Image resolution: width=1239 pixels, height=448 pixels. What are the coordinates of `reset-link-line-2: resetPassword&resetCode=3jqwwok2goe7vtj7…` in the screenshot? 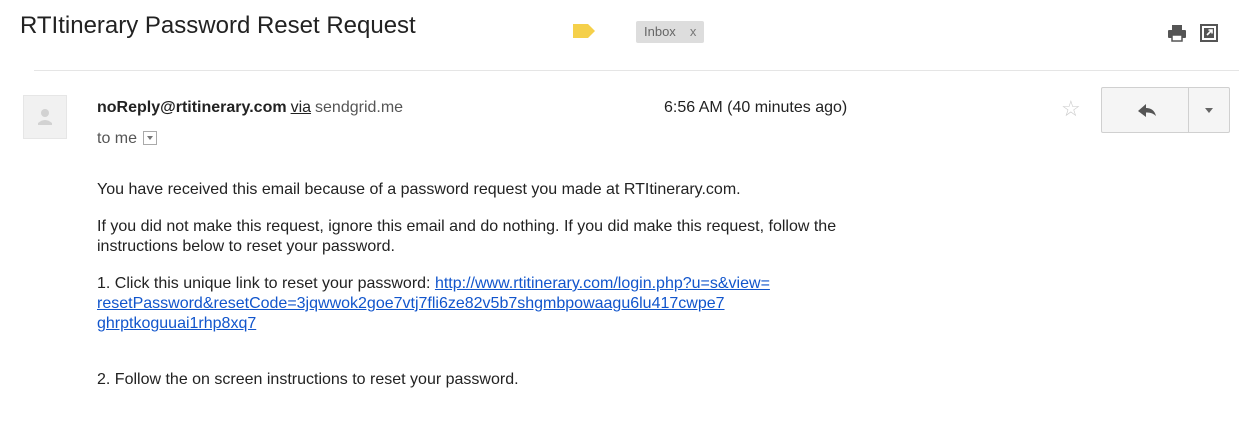 It's located at (411, 304).